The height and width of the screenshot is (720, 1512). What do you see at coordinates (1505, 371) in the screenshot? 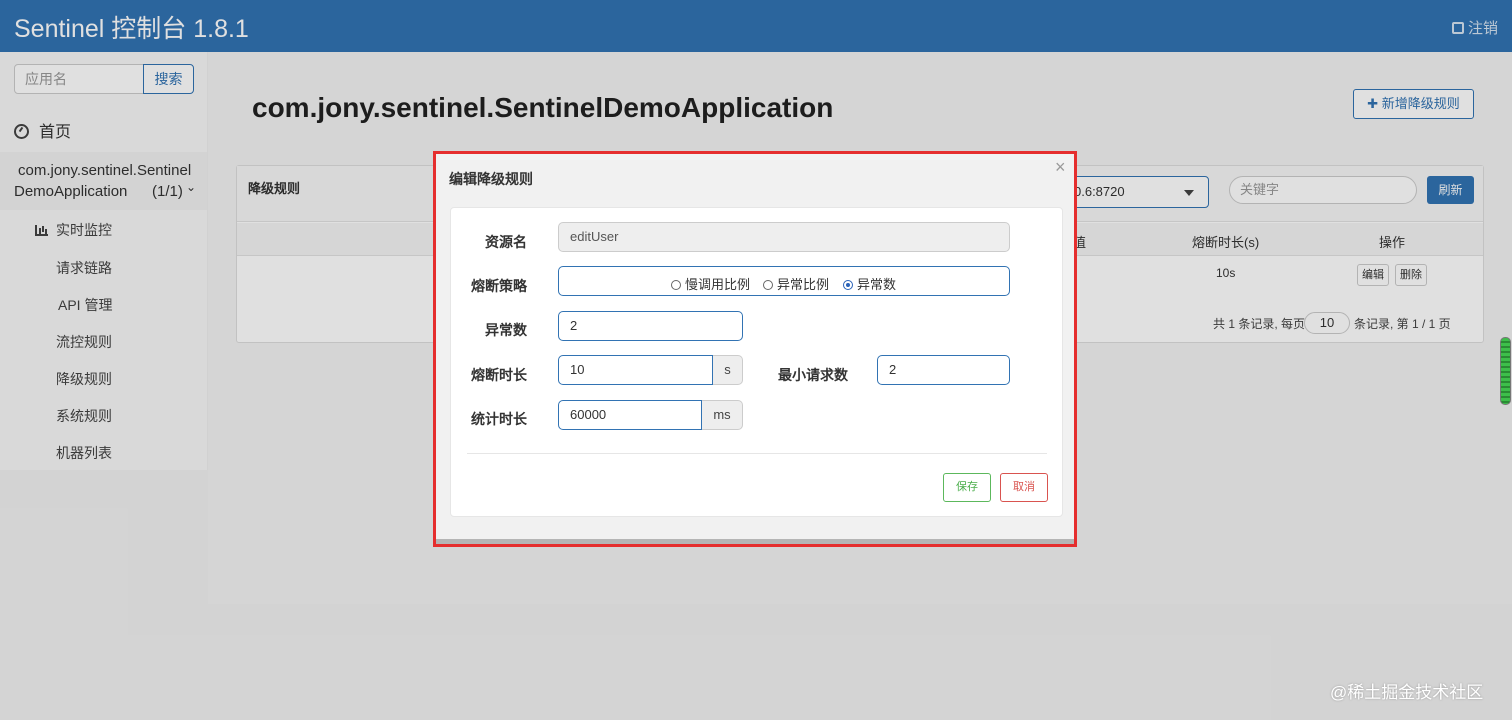
I see `floating-scroll-widget` at bounding box center [1505, 371].